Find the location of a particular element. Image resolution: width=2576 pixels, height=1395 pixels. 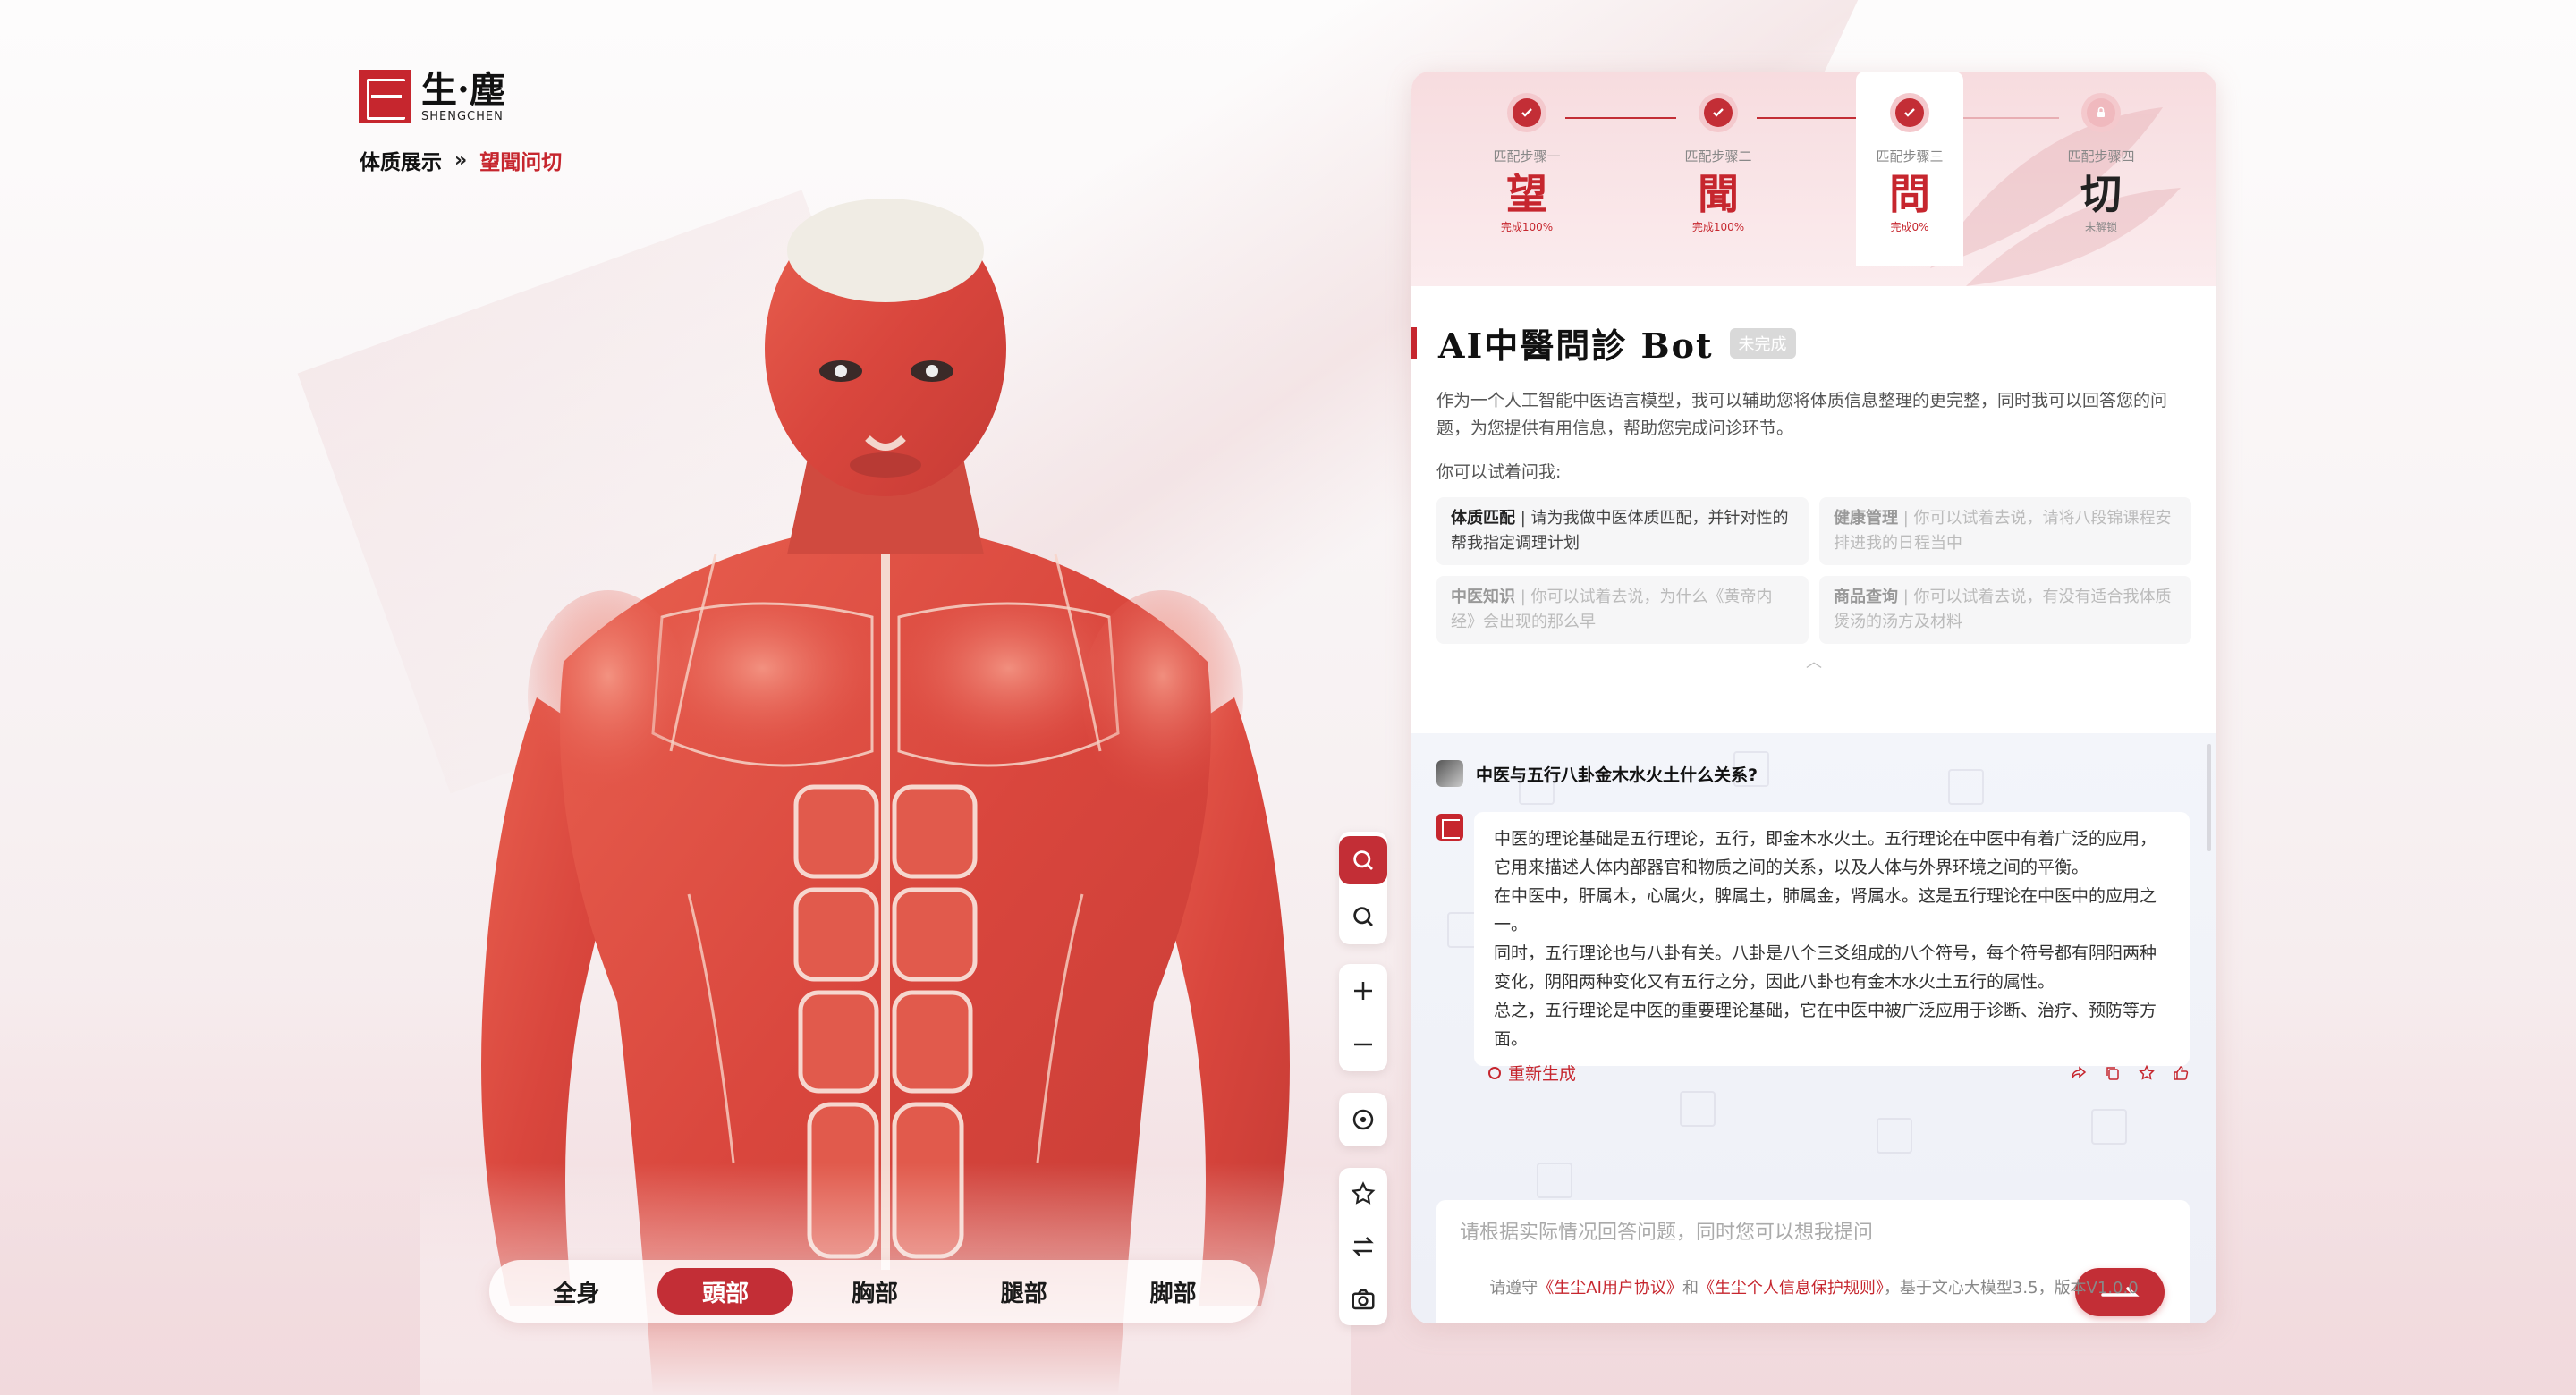

camera-icon is located at coordinates (1363, 1299).